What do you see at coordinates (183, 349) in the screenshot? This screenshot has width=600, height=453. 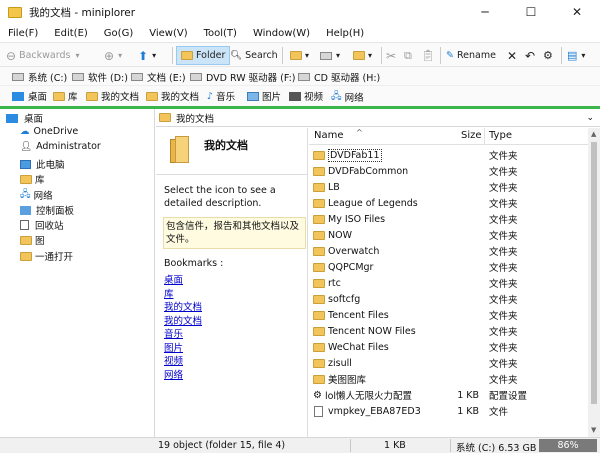 I see `link-pictures: 图片` at bounding box center [183, 349].